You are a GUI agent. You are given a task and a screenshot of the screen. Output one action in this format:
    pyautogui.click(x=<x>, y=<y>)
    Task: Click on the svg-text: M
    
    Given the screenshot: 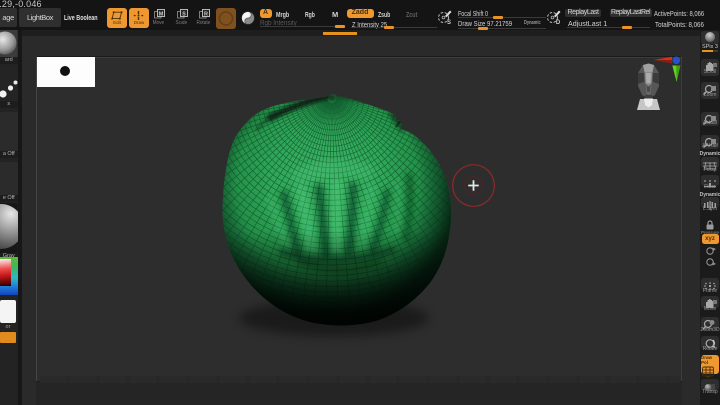 What is the action you would take?
    pyautogui.click(x=161, y=14)
    